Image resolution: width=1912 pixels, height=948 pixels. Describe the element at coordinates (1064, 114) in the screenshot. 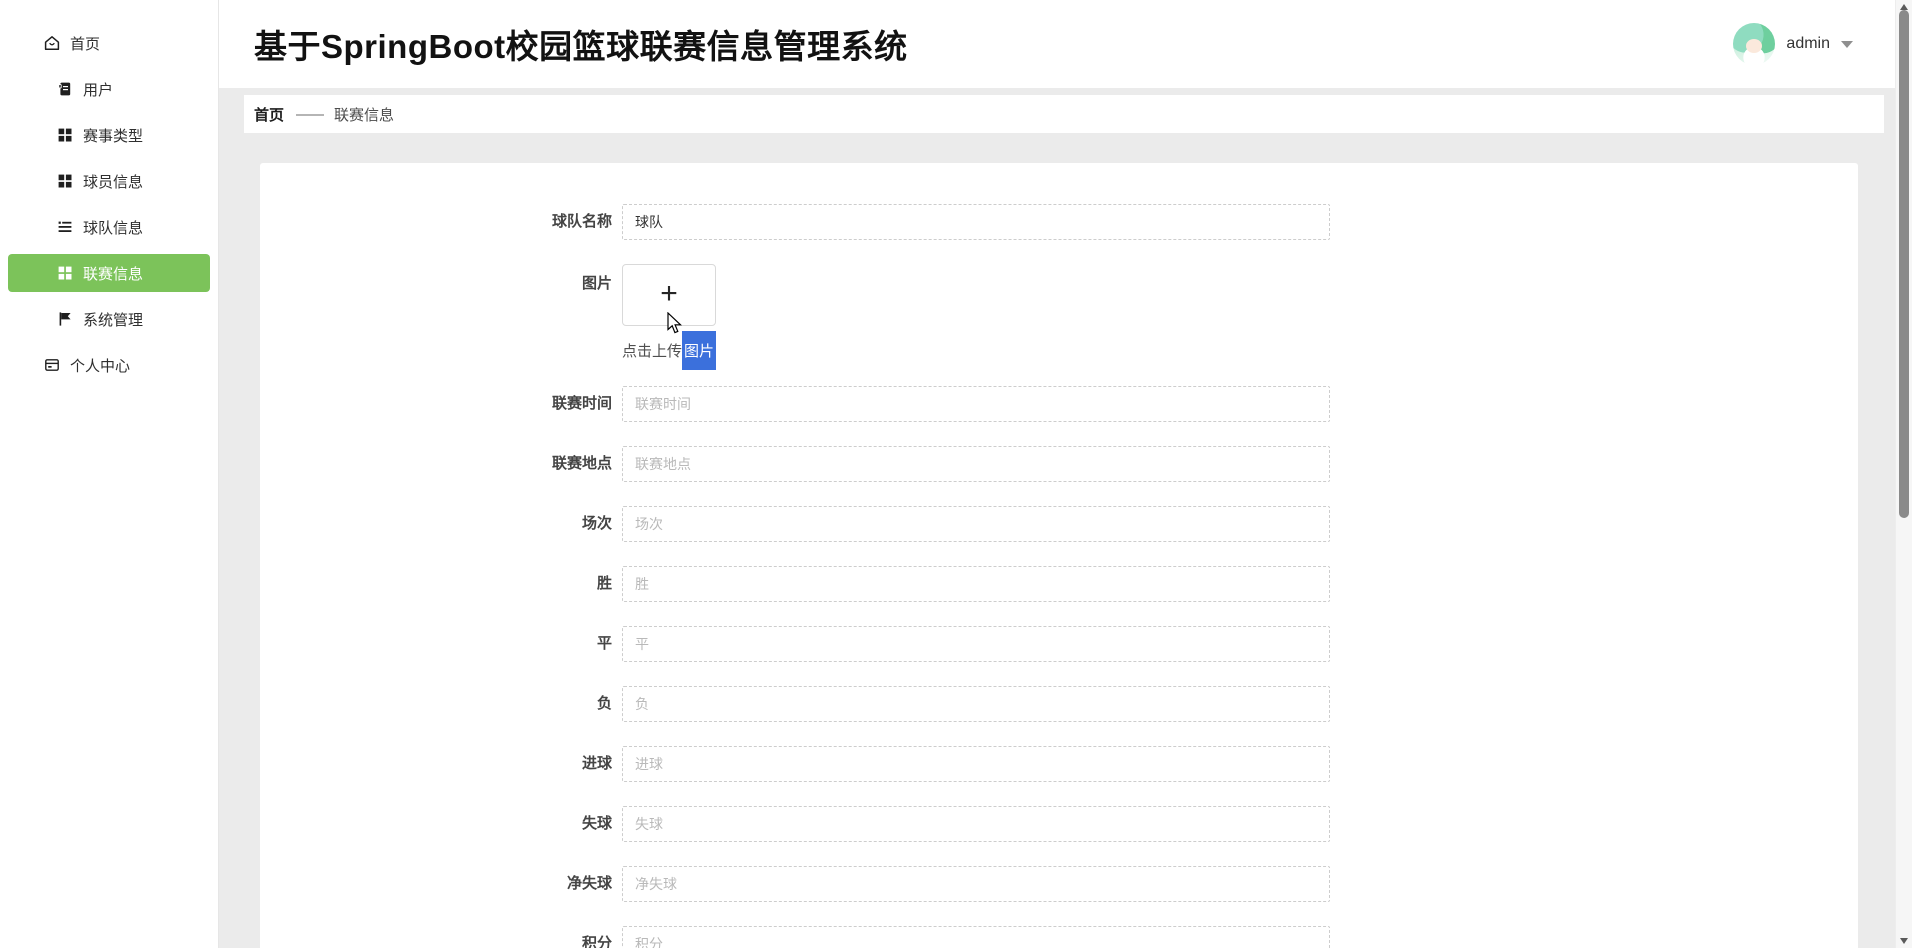

I see `breadcrumb: 首页 —— 联赛信息` at that location.